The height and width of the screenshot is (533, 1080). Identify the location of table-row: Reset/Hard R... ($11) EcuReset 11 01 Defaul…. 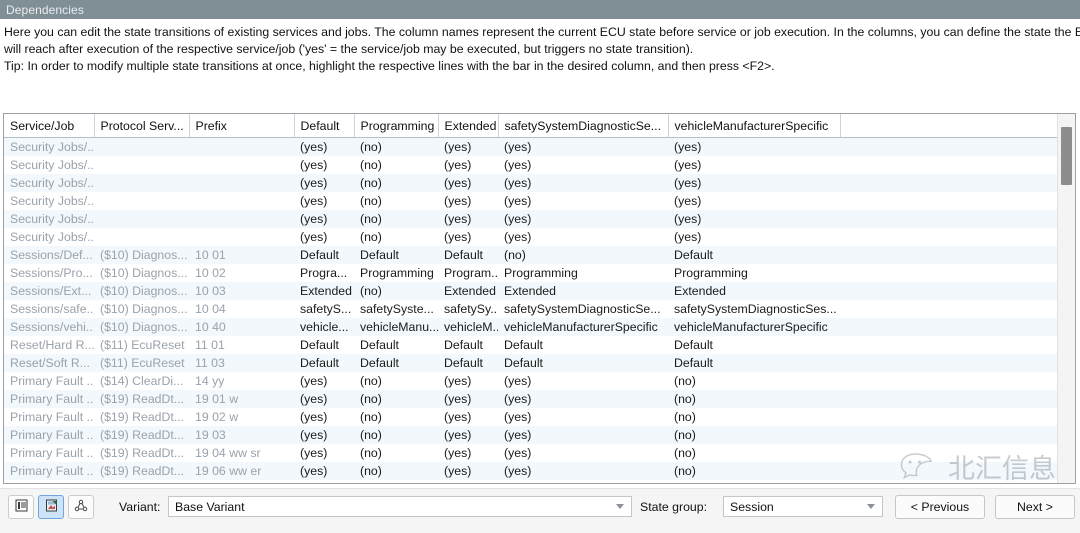
(530, 345).